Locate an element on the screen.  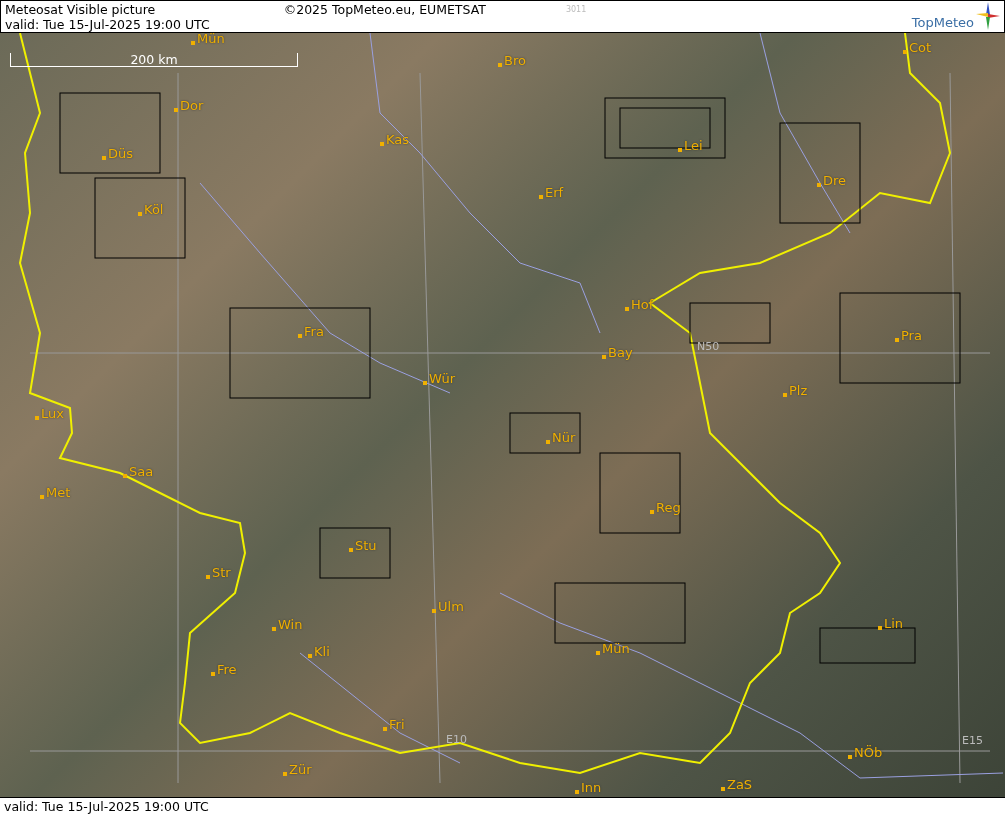
city-label: ZaS is located at coordinates (740, 784).